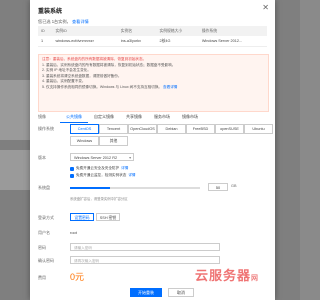  I want to click on selection-text: 您已选 1台实例，, so click(54, 21).